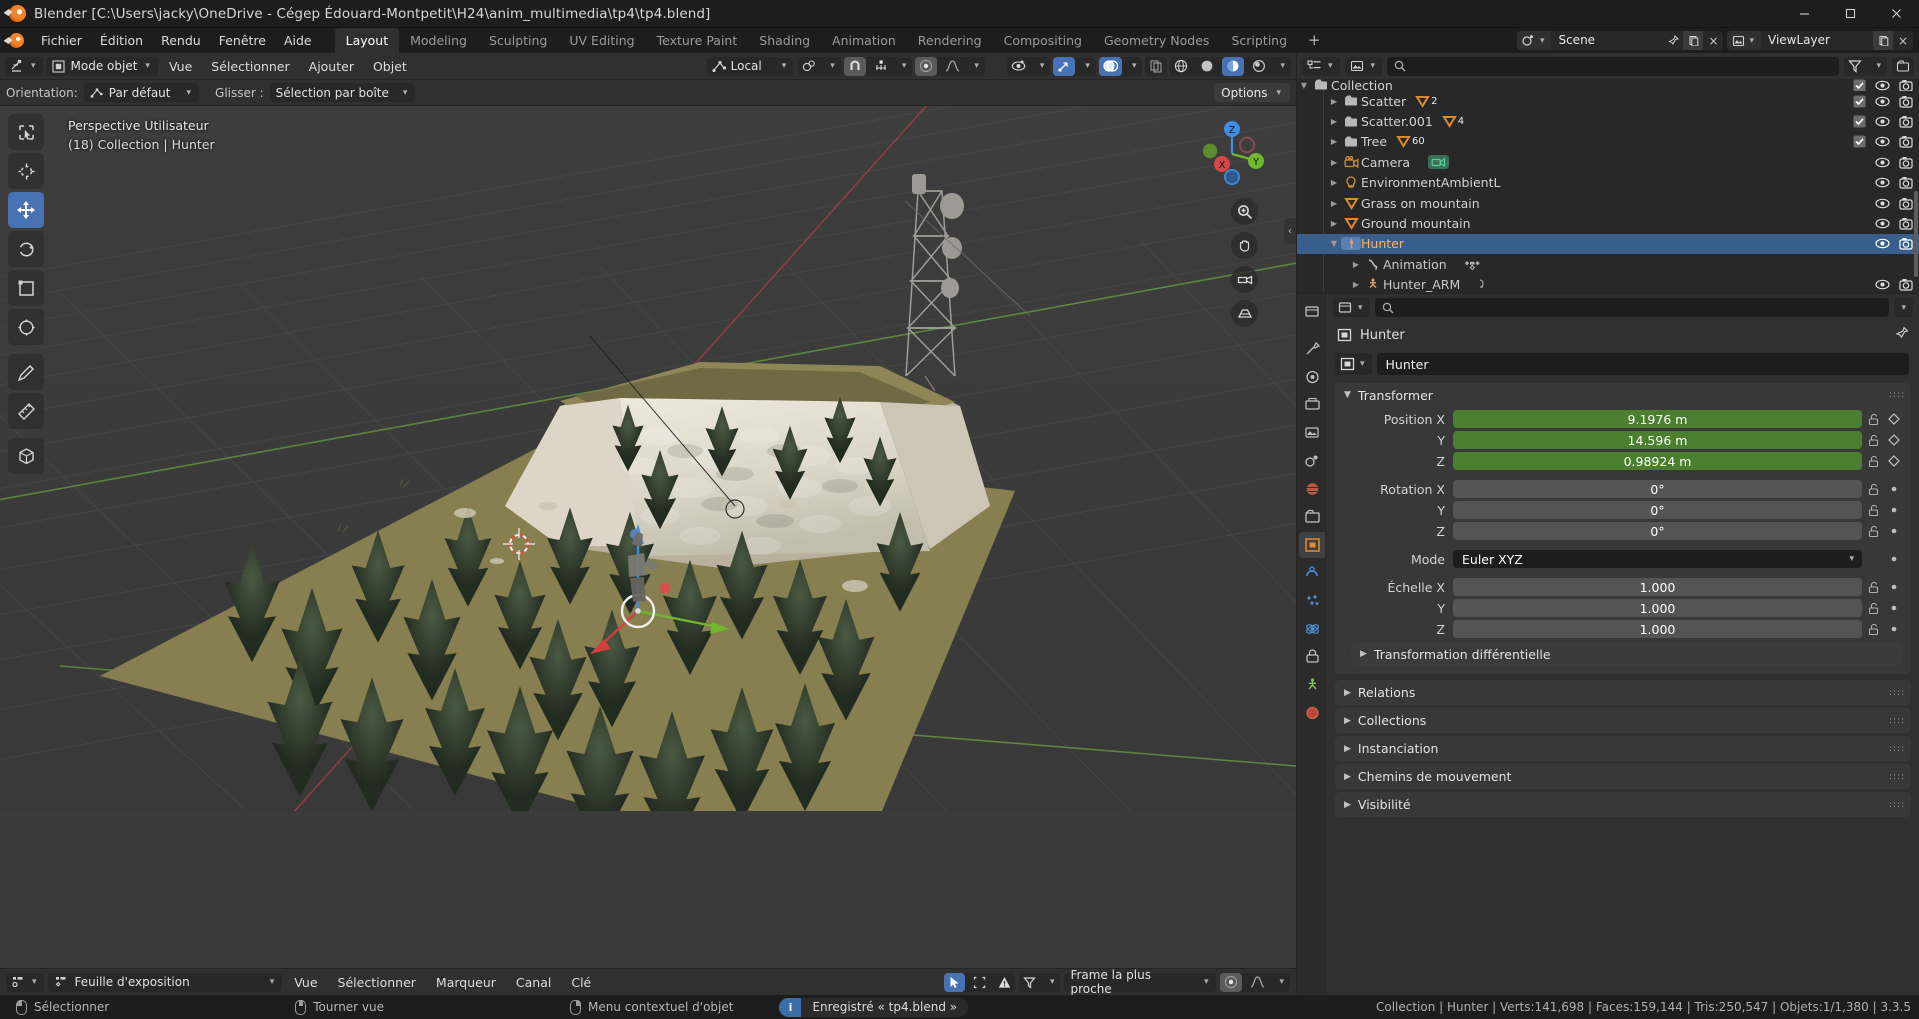  Describe the element at coordinates (1282, 66) in the screenshot. I see `shading-caret-icon: ▾` at that location.